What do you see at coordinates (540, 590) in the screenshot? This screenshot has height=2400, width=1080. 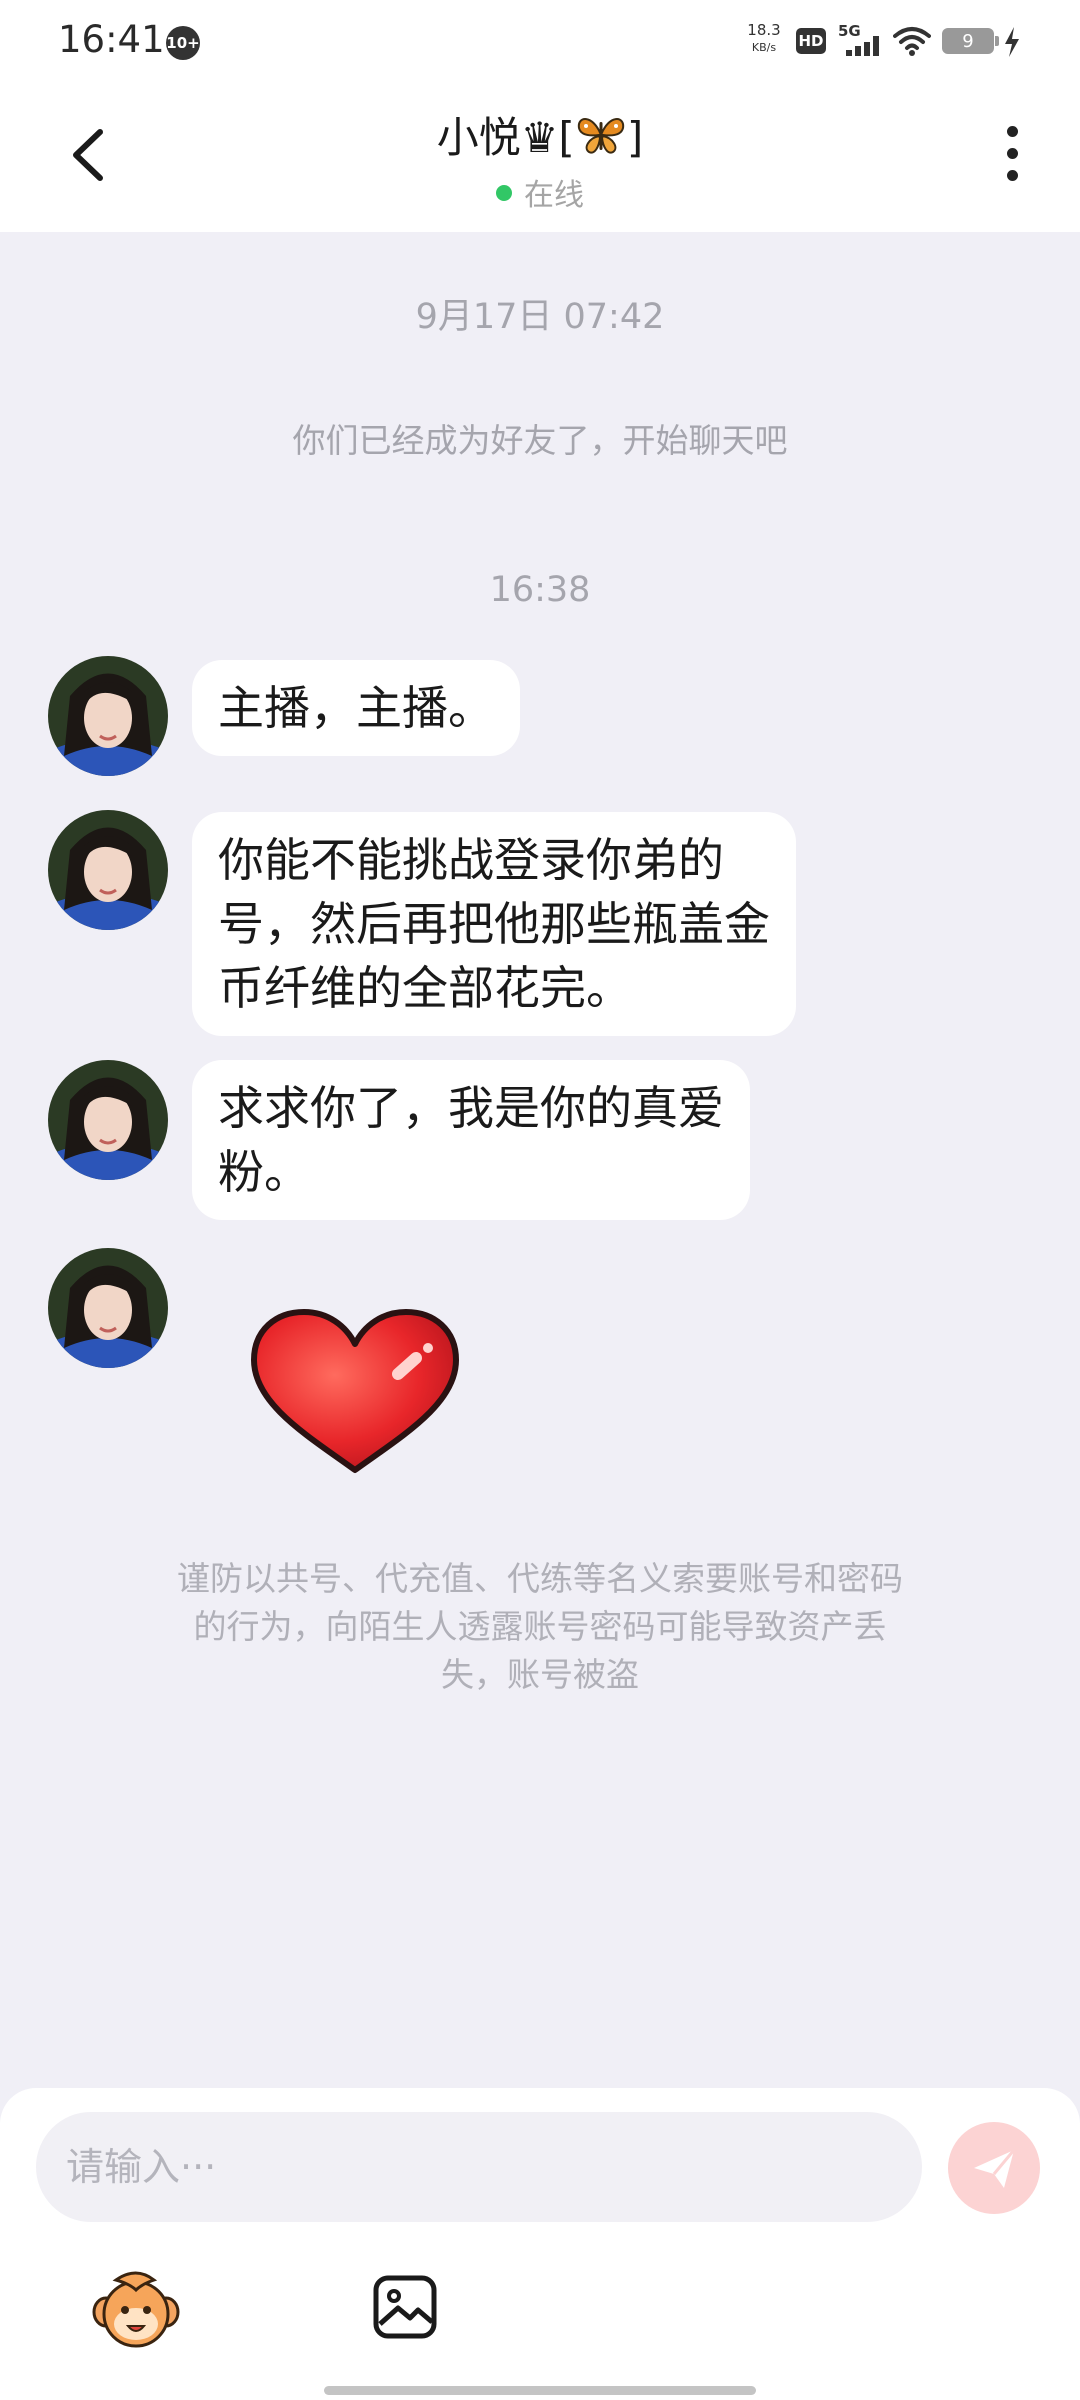 I see `timestamp: 16:38` at bounding box center [540, 590].